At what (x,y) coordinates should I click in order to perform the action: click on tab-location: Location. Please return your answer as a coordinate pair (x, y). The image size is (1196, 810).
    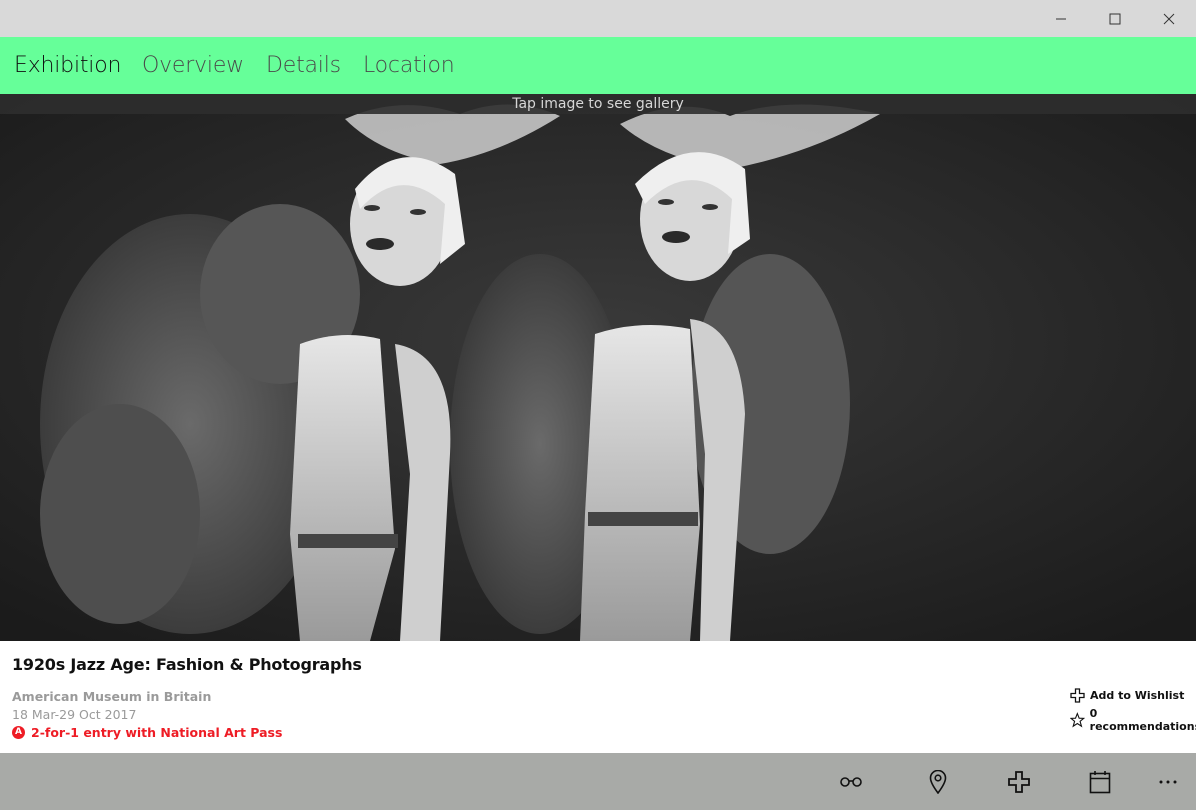
    Looking at the image, I should click on (409, 65).